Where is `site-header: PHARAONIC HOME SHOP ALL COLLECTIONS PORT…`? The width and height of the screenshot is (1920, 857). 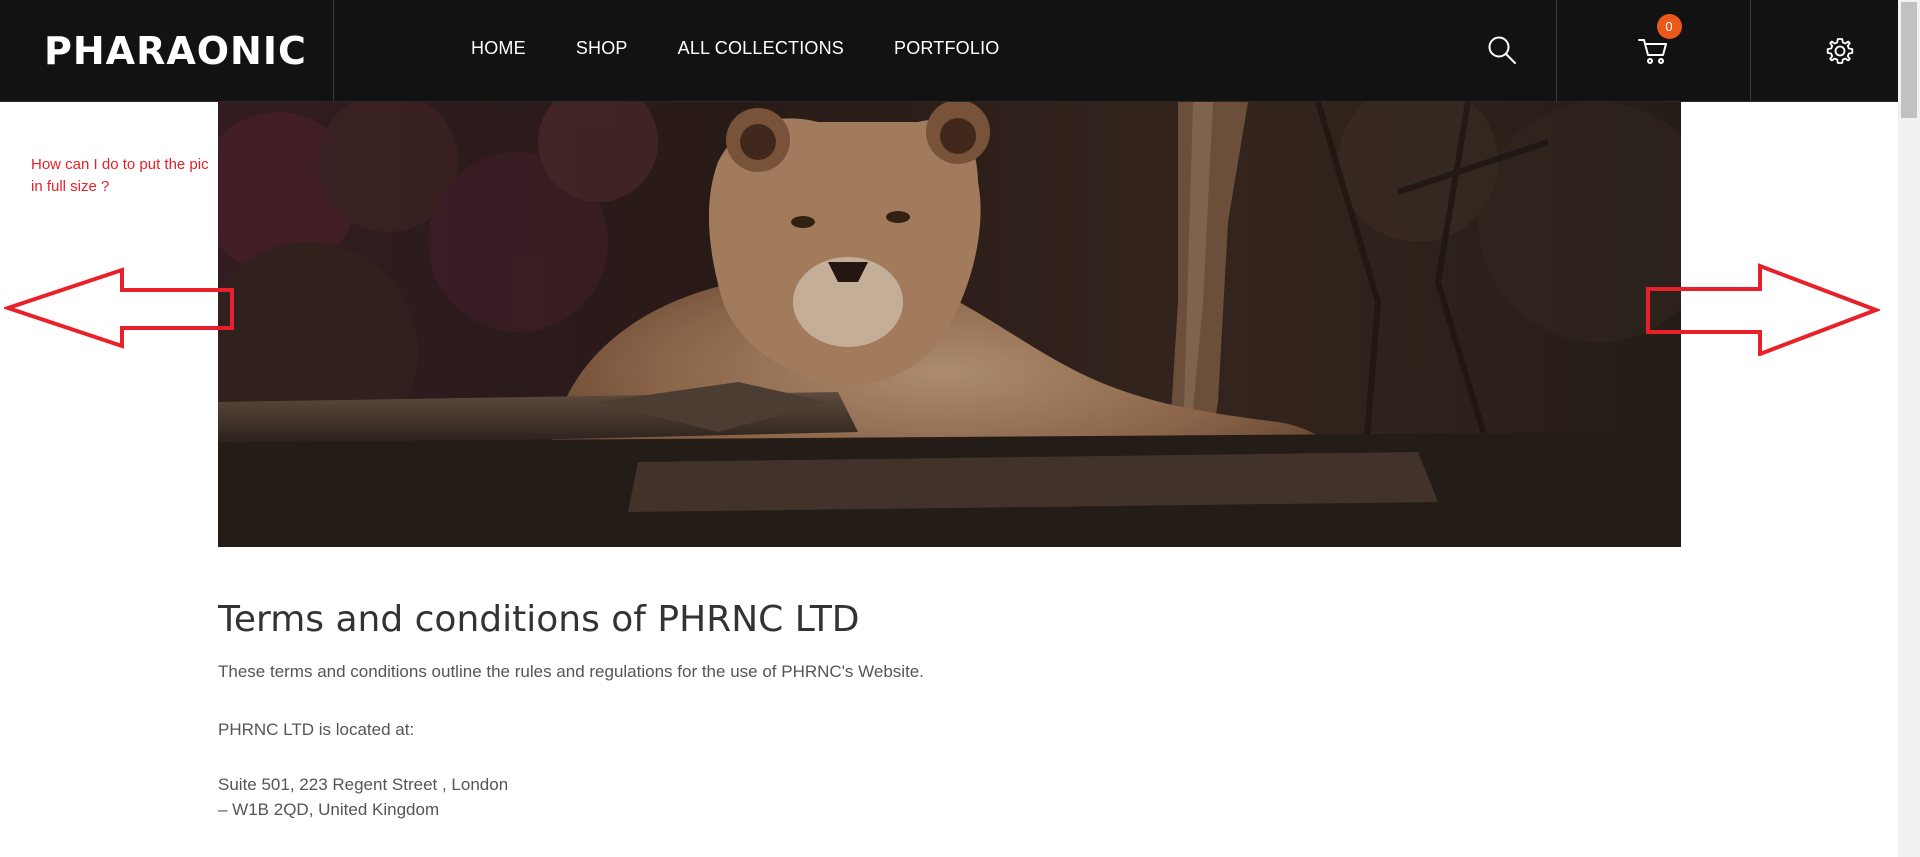
site-header: PHARAONIC HOME SHOP ALL COLLECTIONS PORT… is located at coordinates (949, 51).